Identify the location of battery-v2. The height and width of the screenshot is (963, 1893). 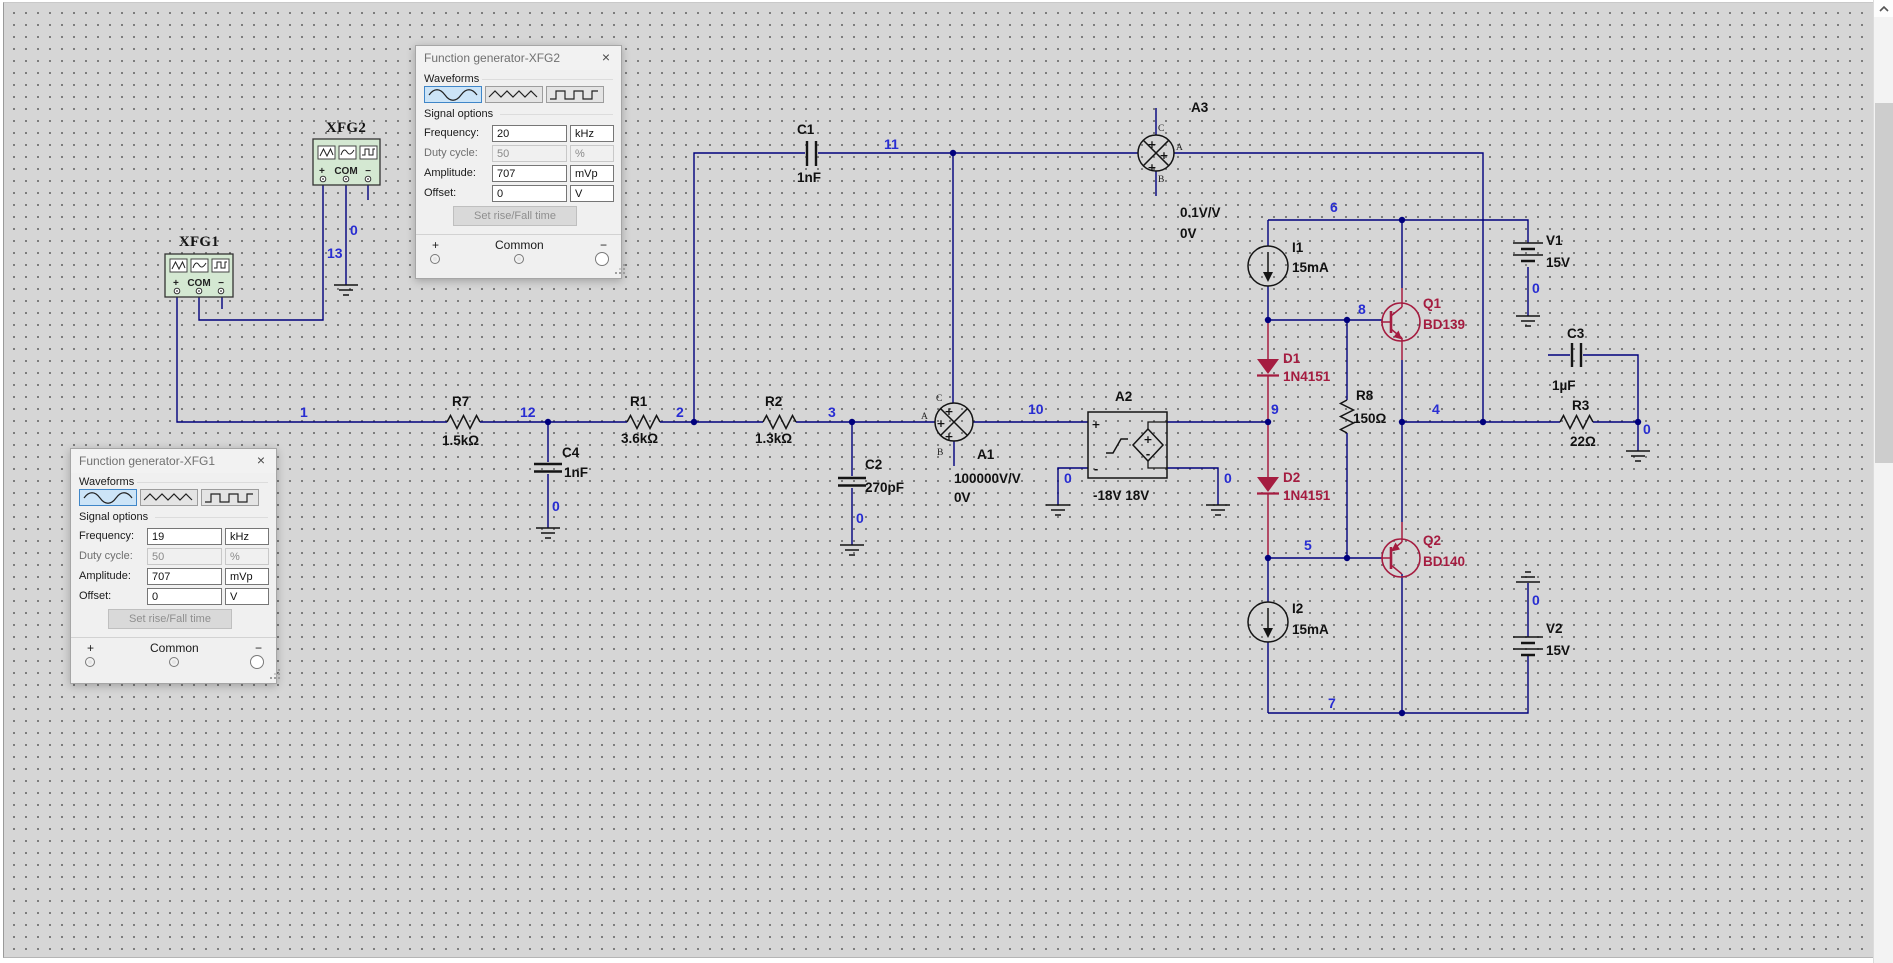
(1528, 646).